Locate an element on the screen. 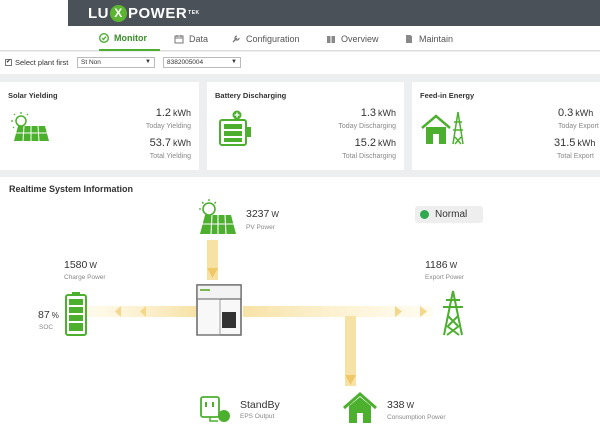 This screenshot has height=437, width=600. battery-icon is located at coordinates (76, 314).